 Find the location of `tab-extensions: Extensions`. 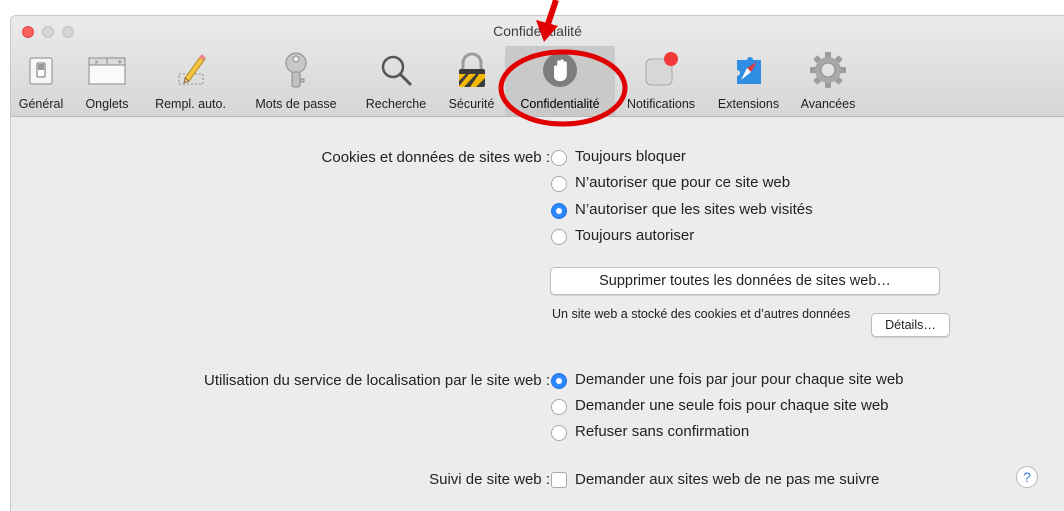

tab-extensions: Extensions is located at coordinates (748, 81).